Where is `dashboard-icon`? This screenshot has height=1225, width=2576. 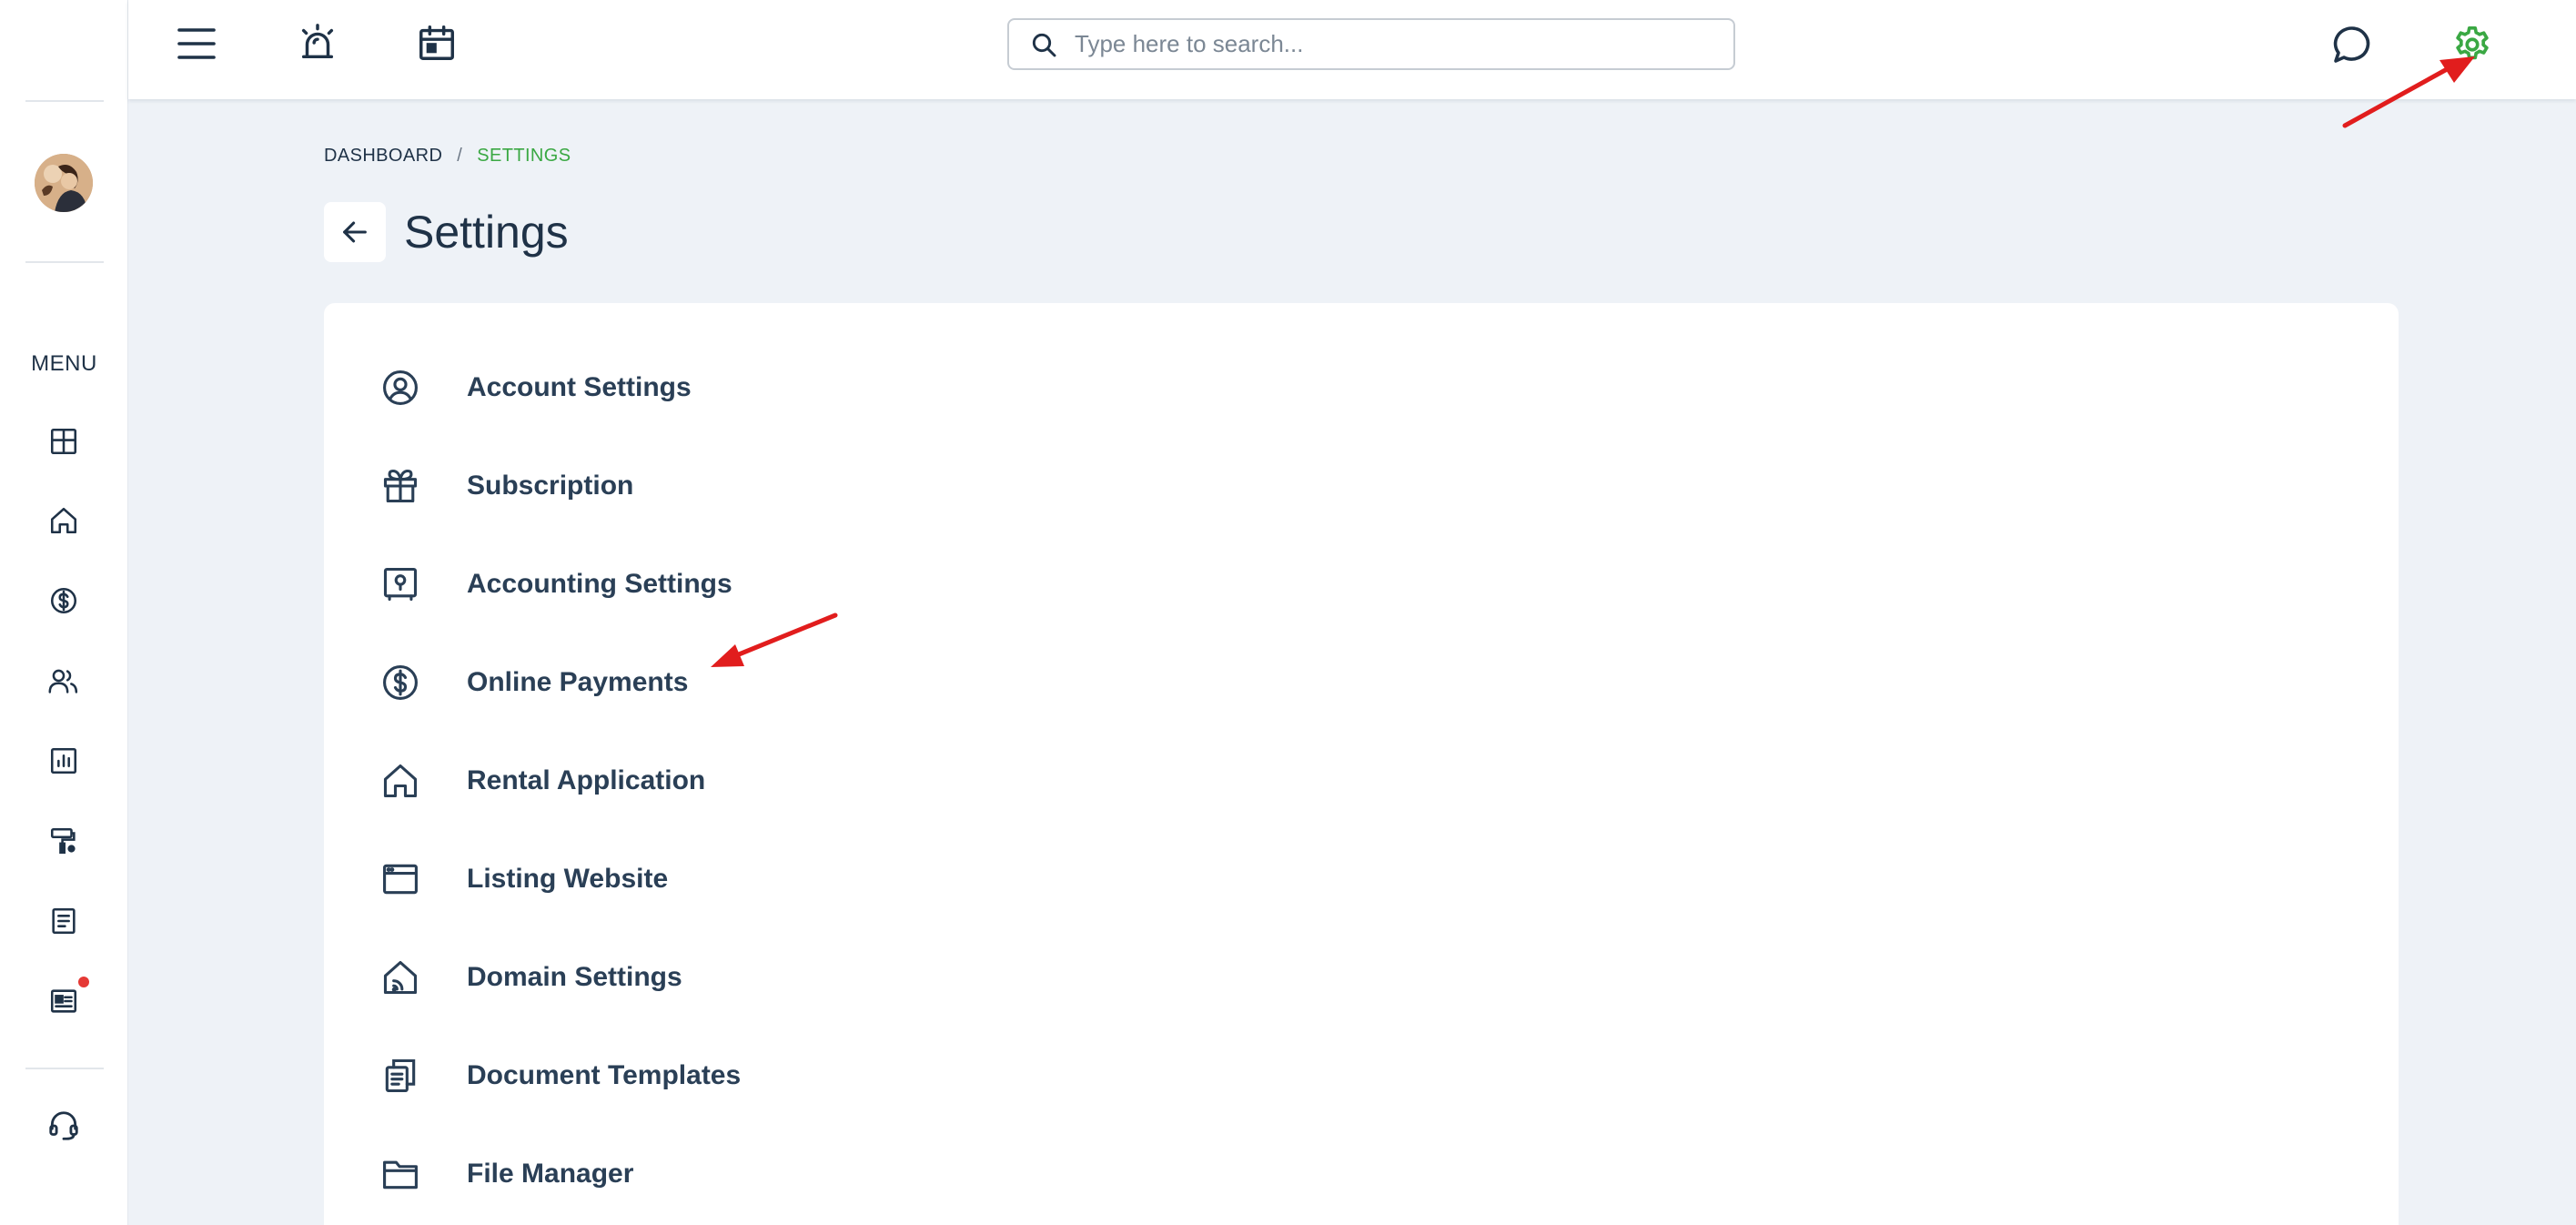
dashboard-icon is located at coordinates (64, 442).